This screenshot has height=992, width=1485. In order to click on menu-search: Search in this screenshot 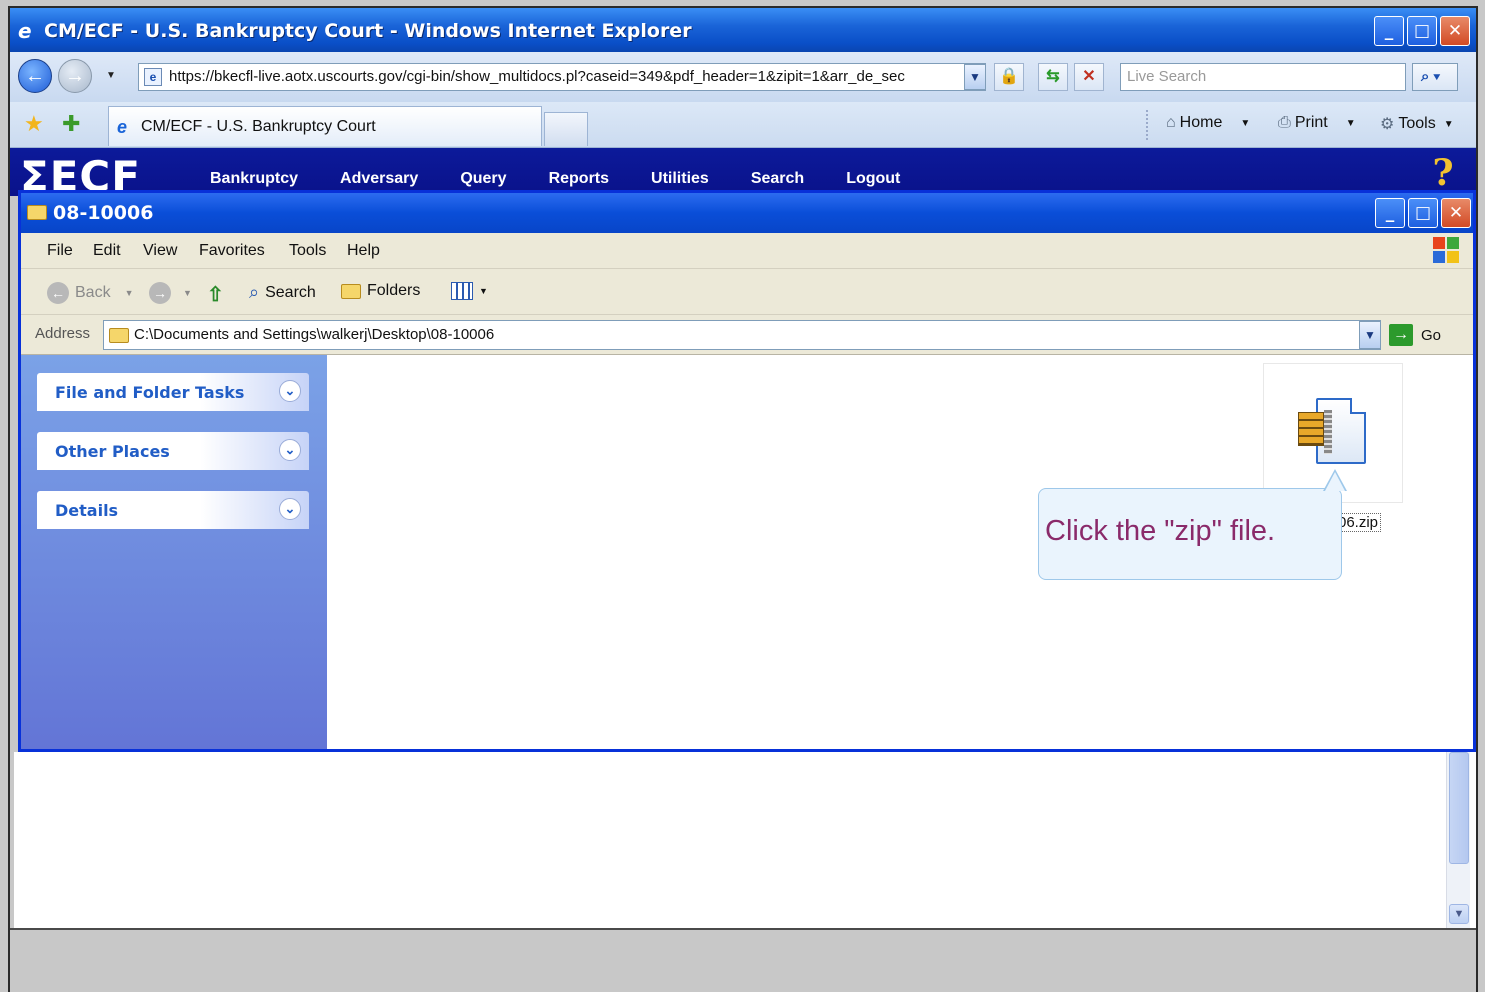, I will do `click(777, 179)`.